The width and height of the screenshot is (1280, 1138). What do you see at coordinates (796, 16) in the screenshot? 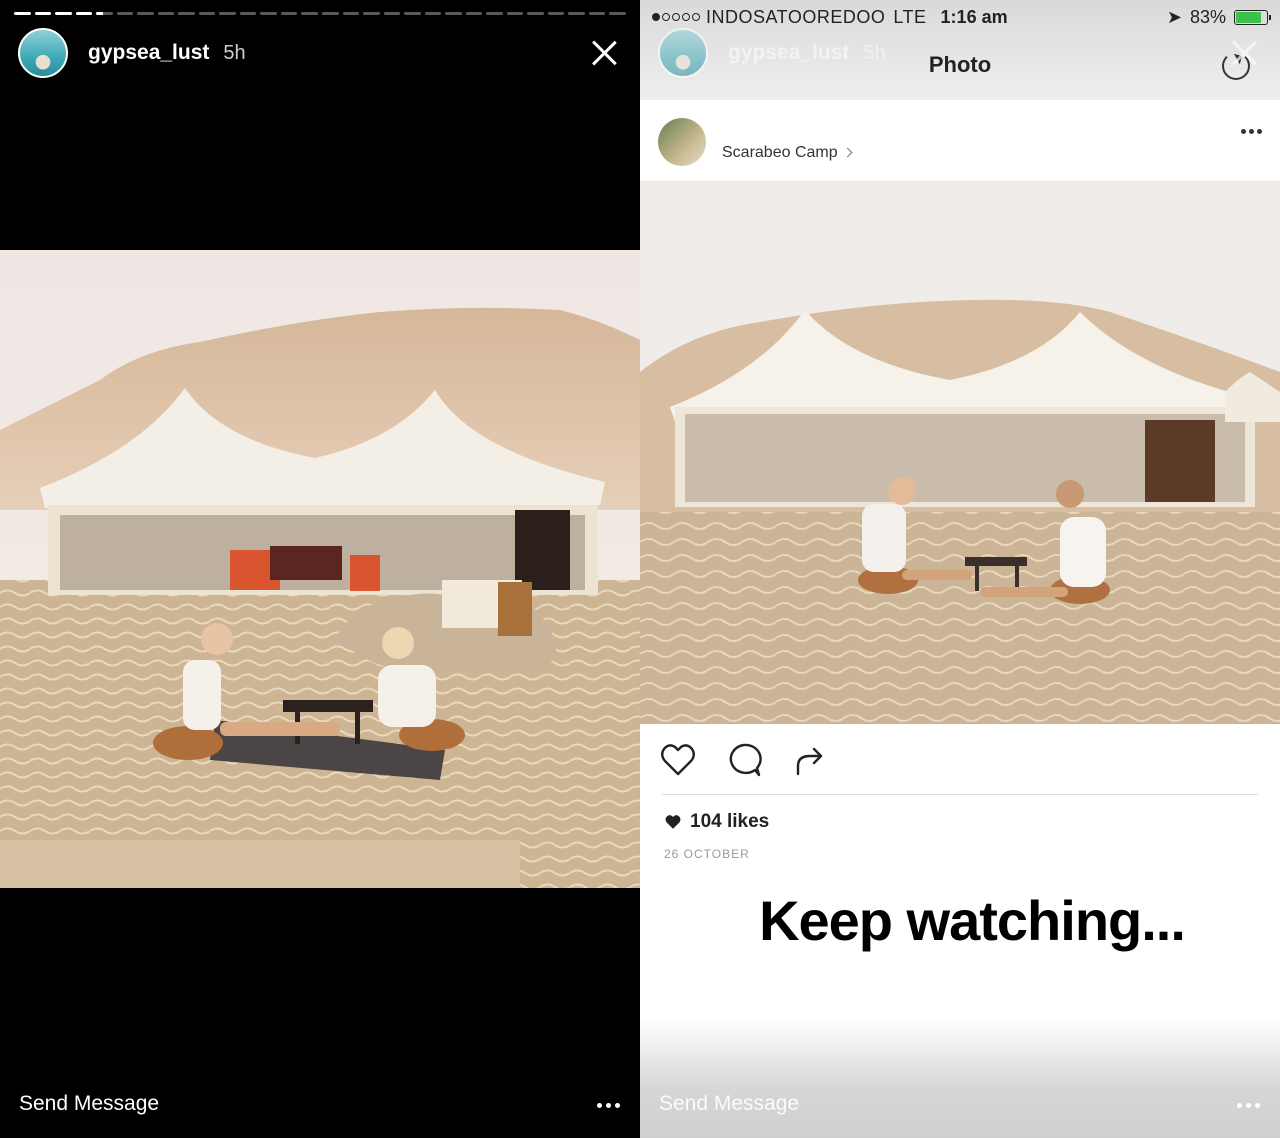
I see `carrier-name: INDOSATOOREDOO` at bounding box center [796, 16].